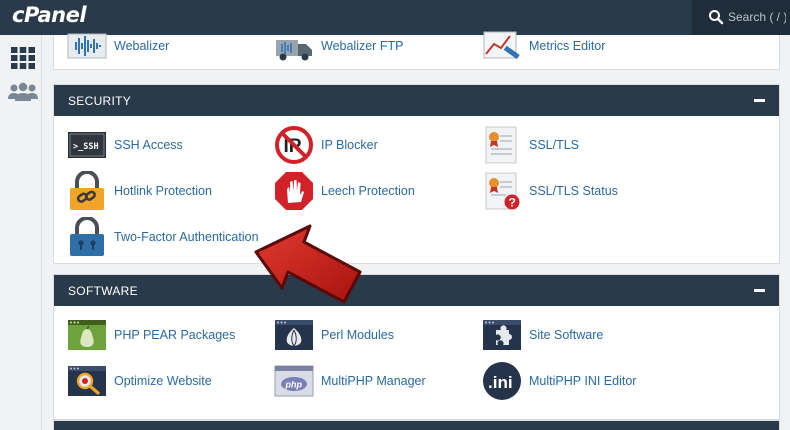  I want to click on item-label: MultiPHP INI Editor, so click(583, 381).